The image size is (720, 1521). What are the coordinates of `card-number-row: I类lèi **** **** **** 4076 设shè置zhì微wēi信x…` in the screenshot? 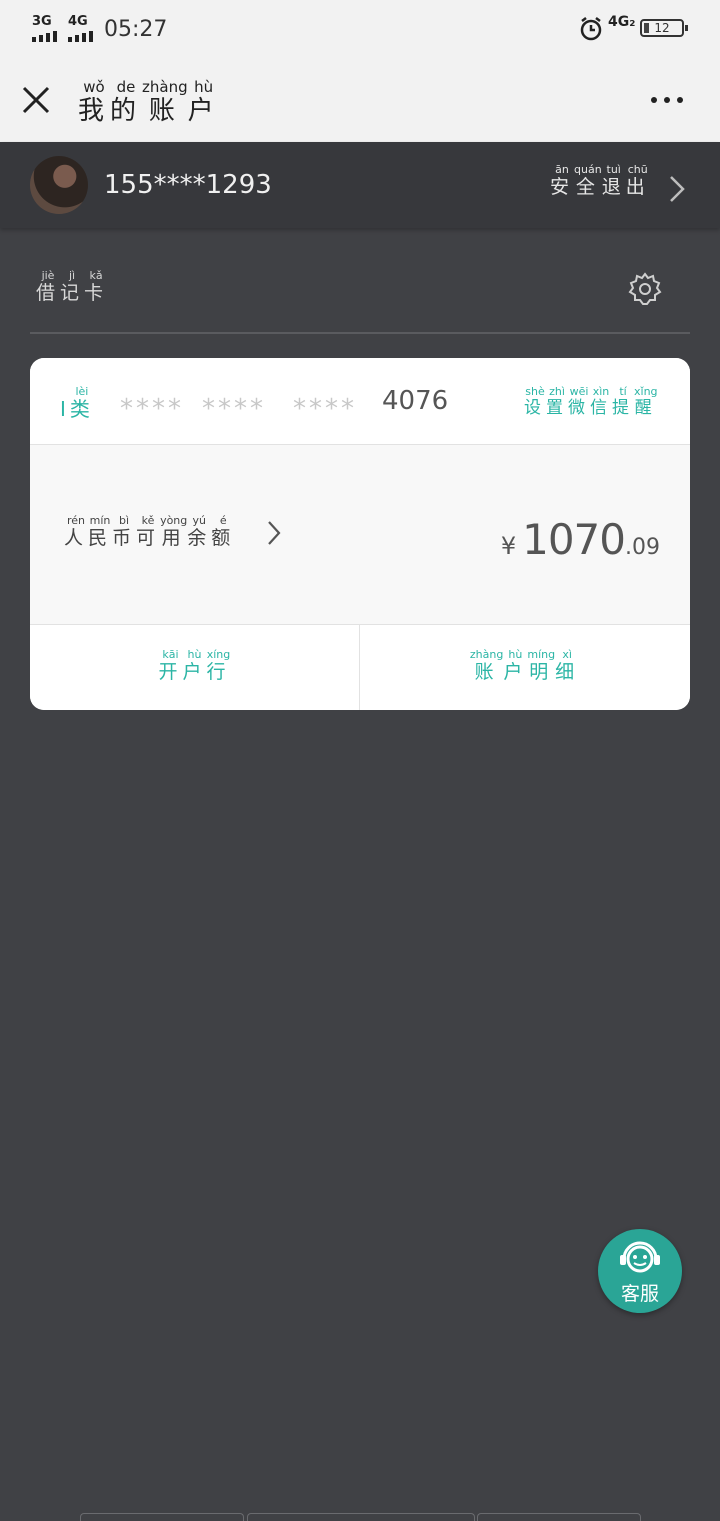 It's located at (360, 401).